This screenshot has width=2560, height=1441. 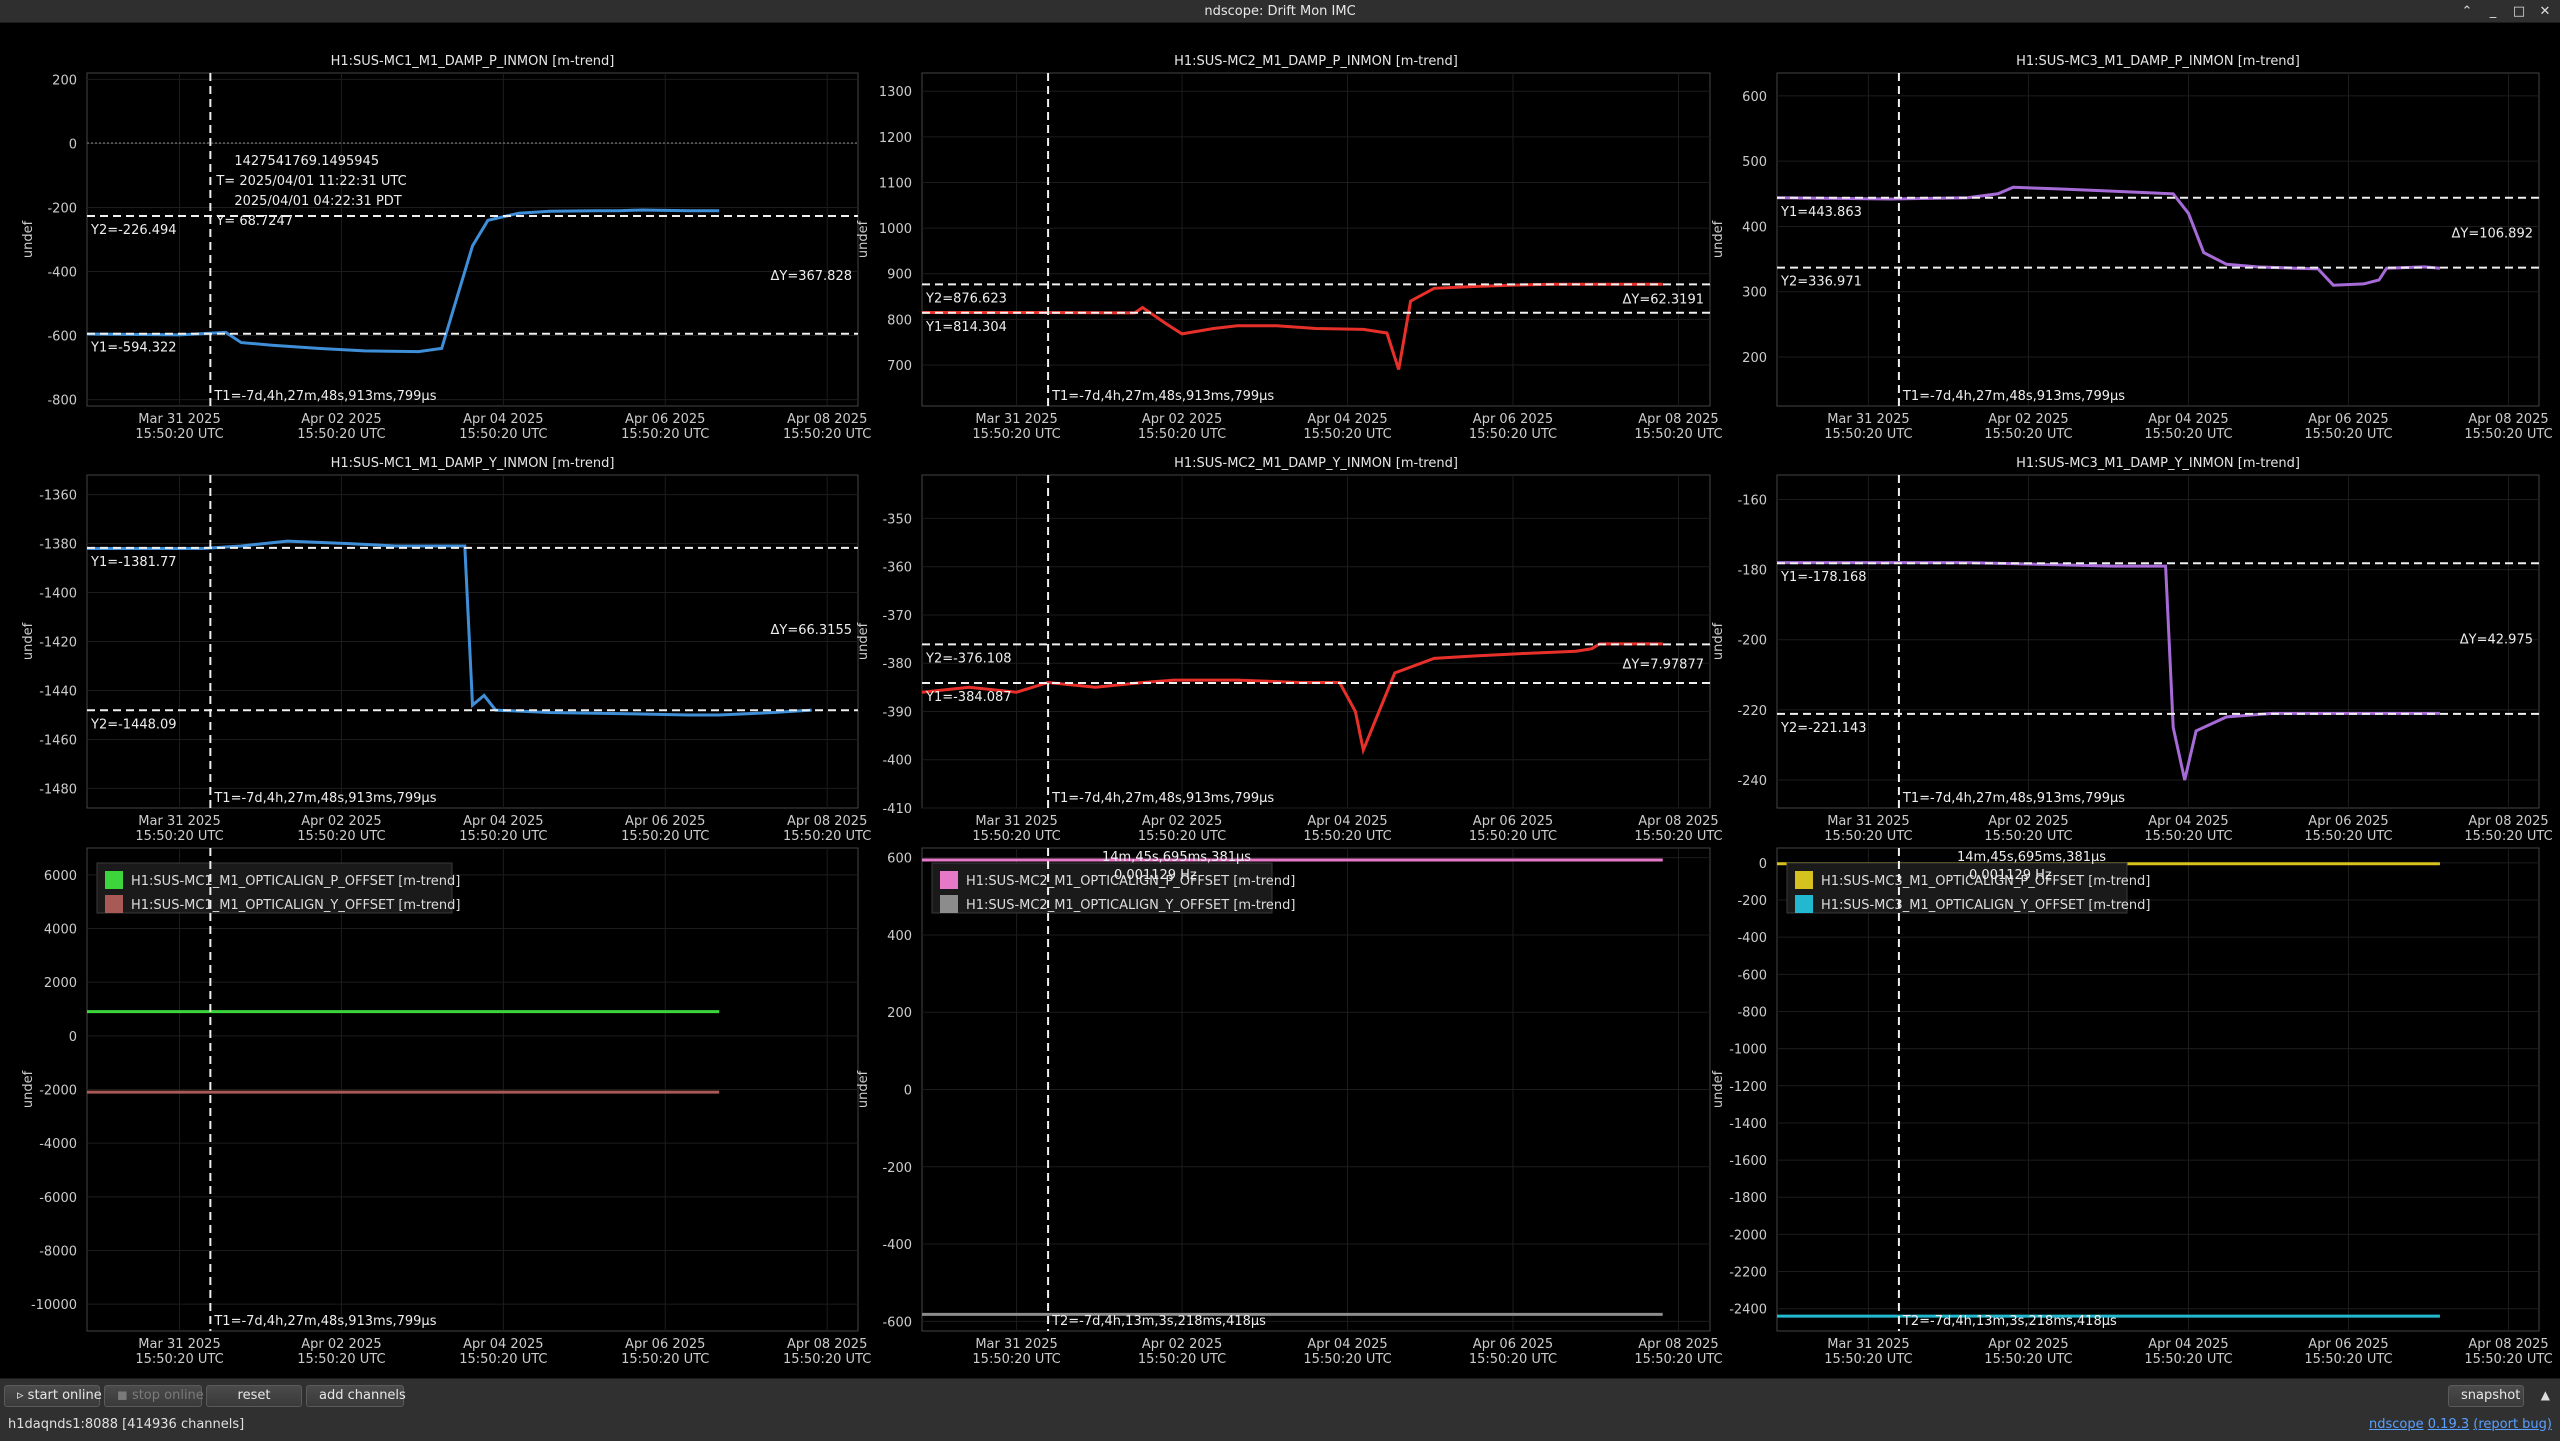 What do you see at coordinates (126, 1424) in the screenshot?
I see `server-status: h1daqnds1:8088 [414936 channels]` at bounding box center [126, 1424].